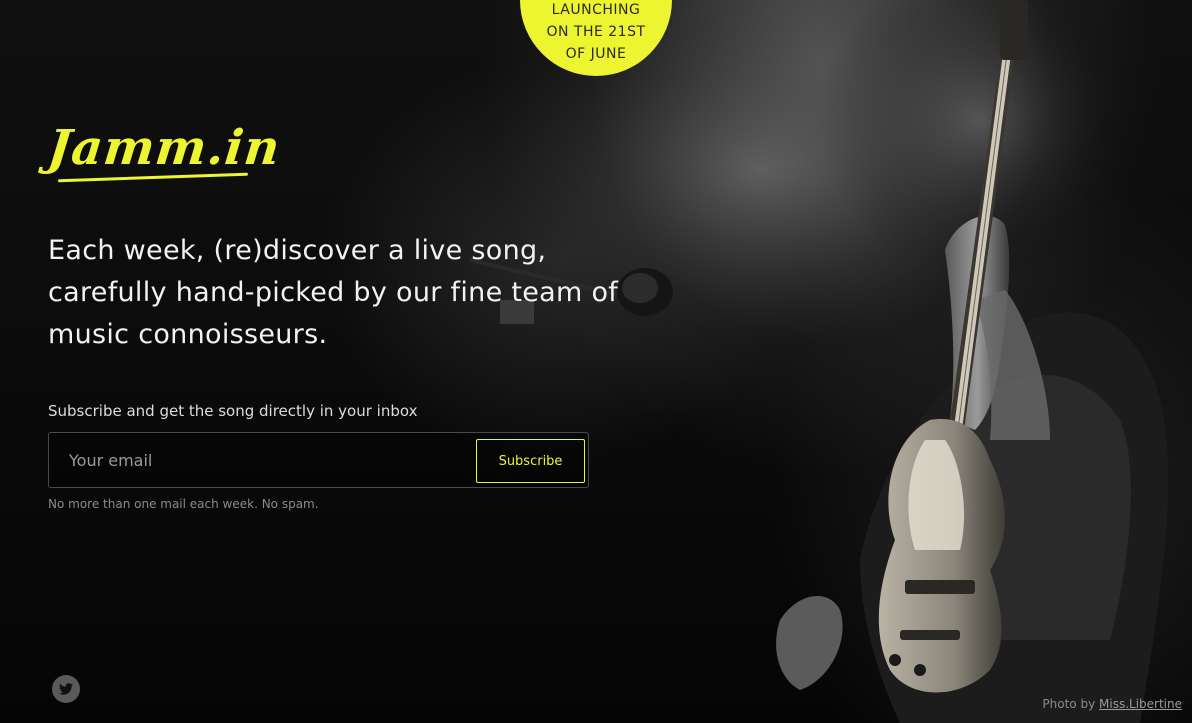  What do you see at coordinates (297, 250) in the screenshot?
I see `headline-line: Each week, (re)discover a live song,` at bounding box center [297, 250].